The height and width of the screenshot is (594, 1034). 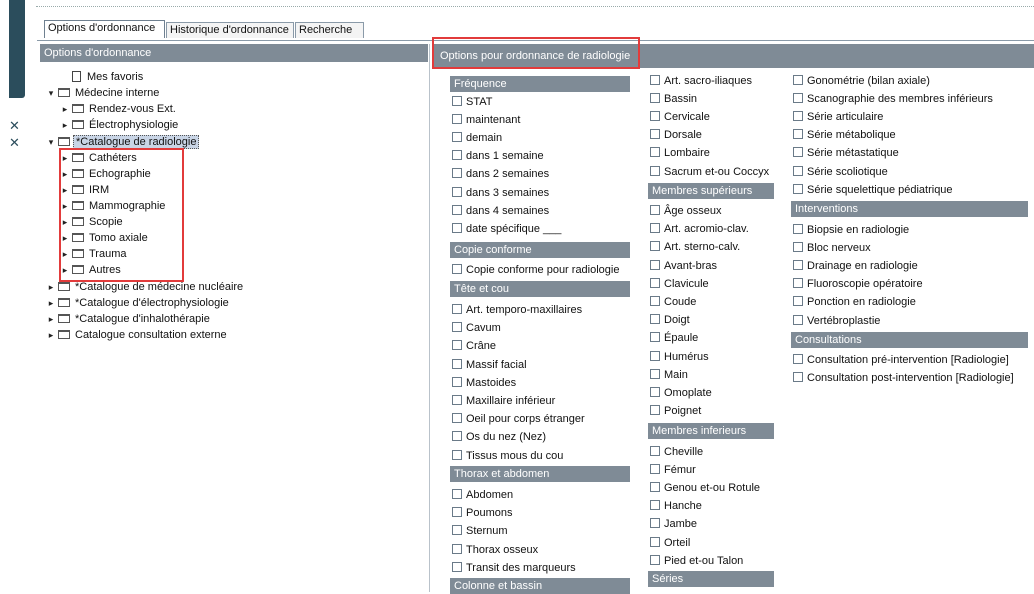 I want to click on expand-toggle-icon: ▾, so click(x=51, y=142).